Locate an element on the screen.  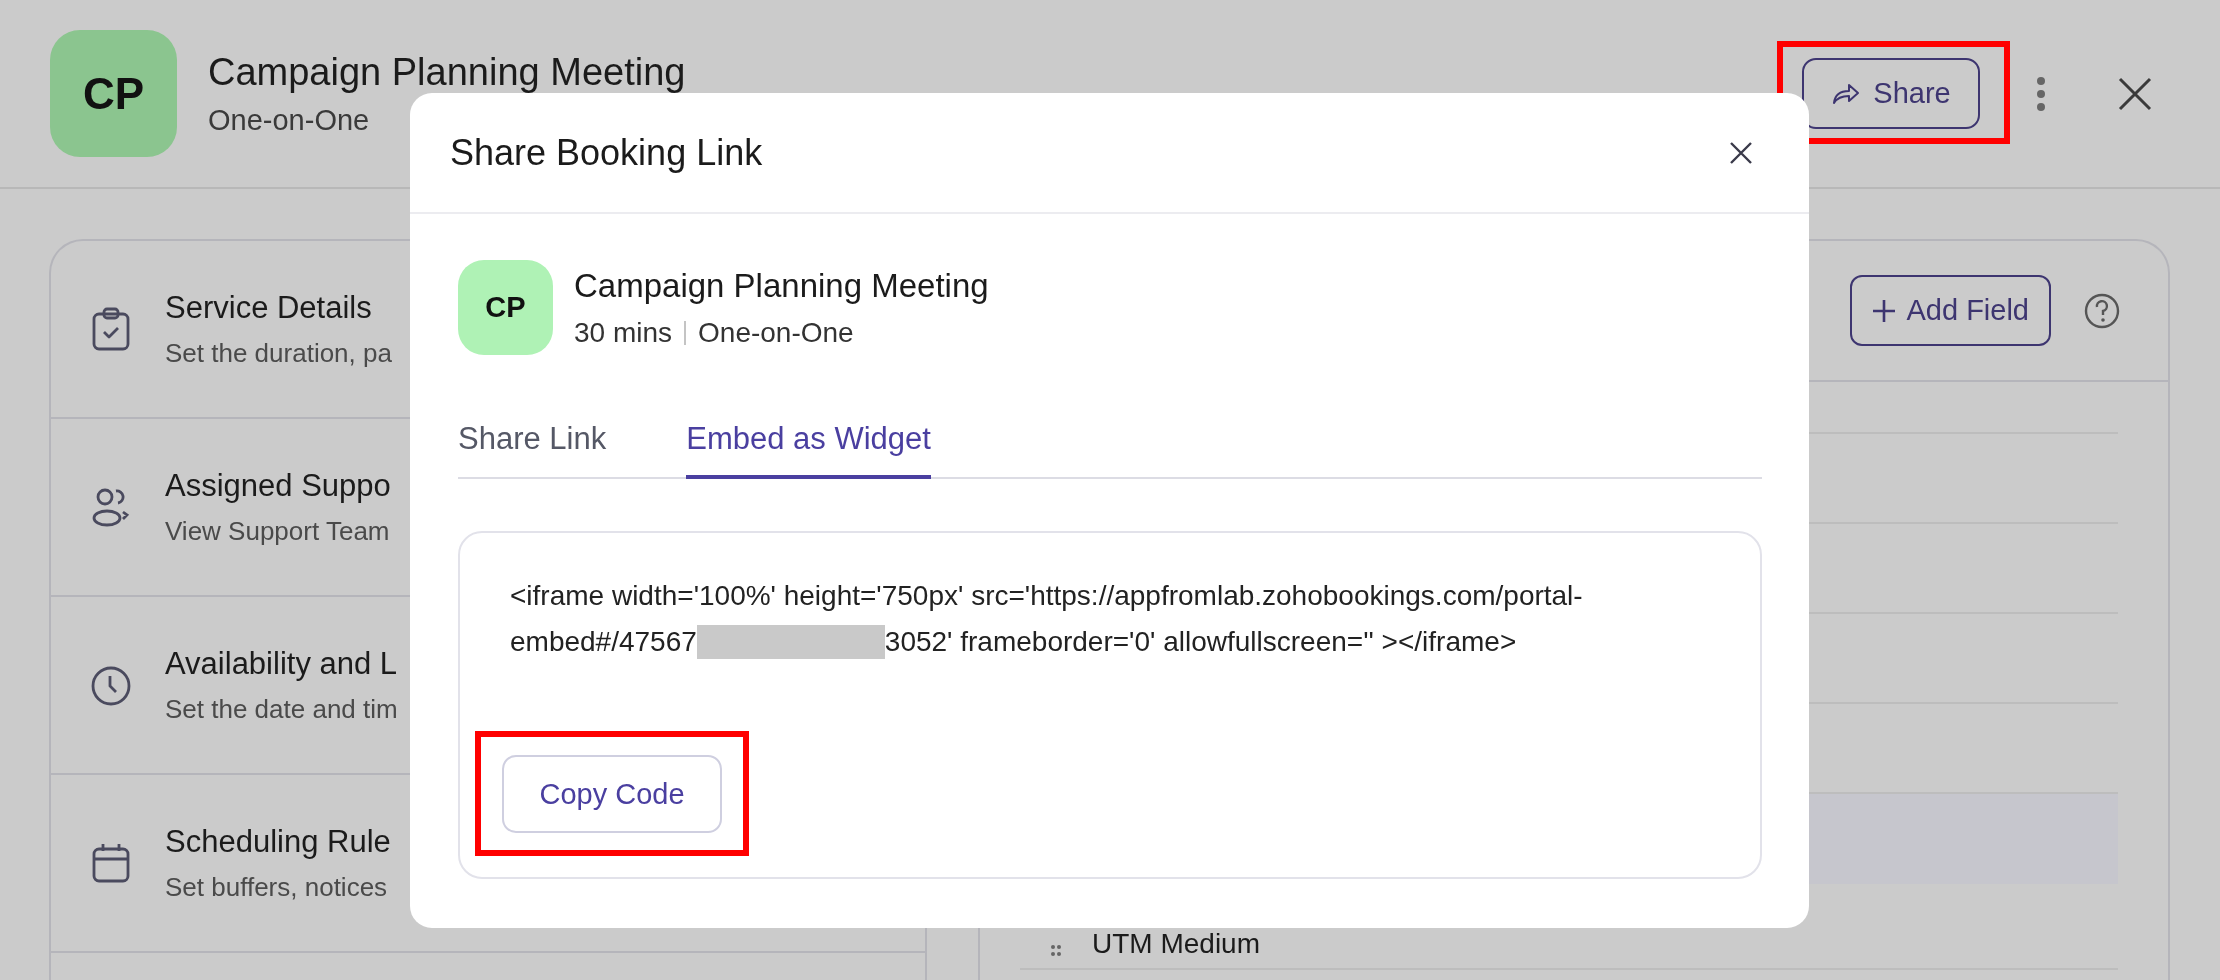
event-duration: 30 mins is located at coordinates (623, 332).